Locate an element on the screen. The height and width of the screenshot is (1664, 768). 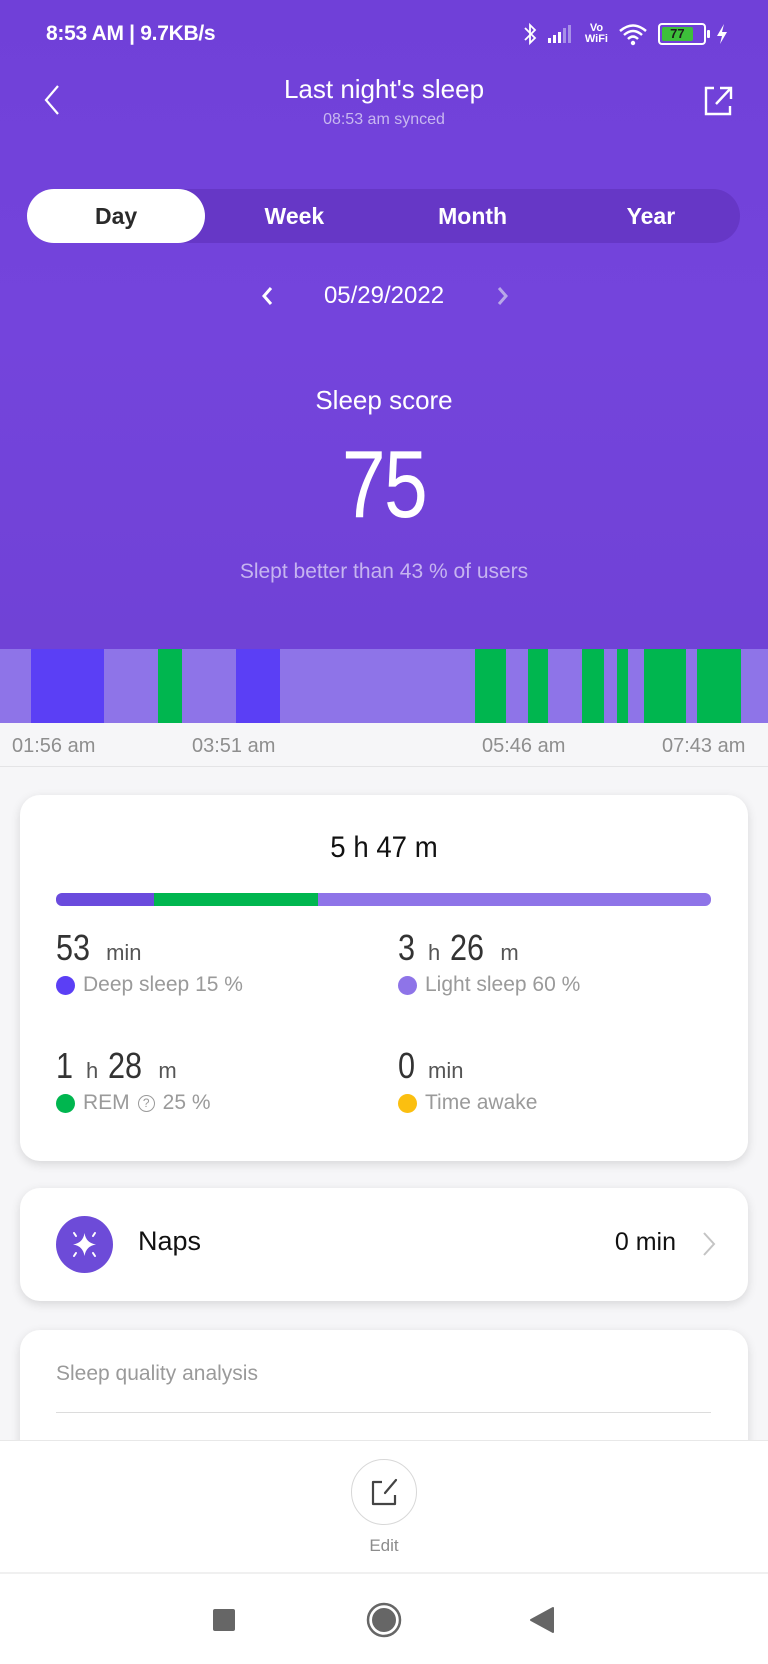
date-navigator: 05/29/2022 is located at coordinates (384, 296).